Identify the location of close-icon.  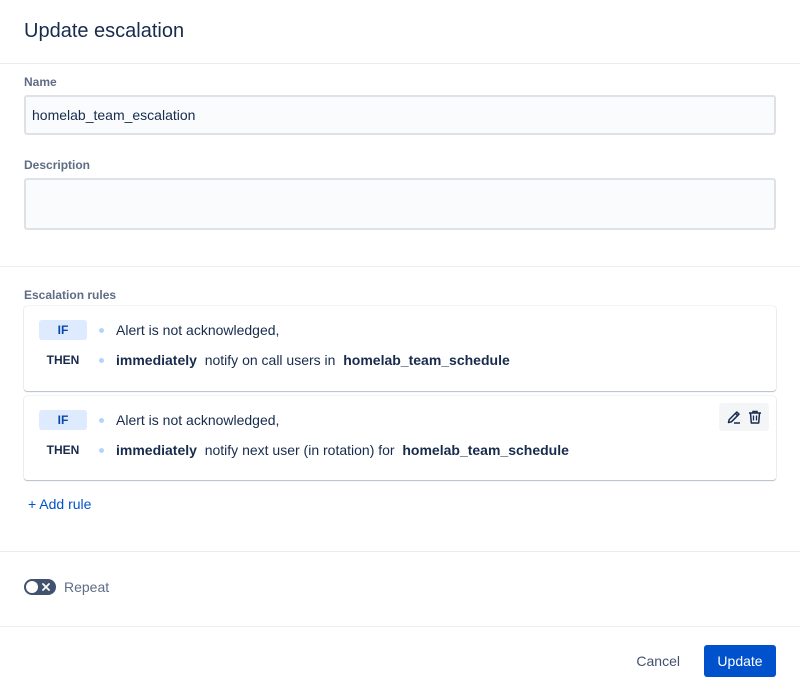
(46, 587).